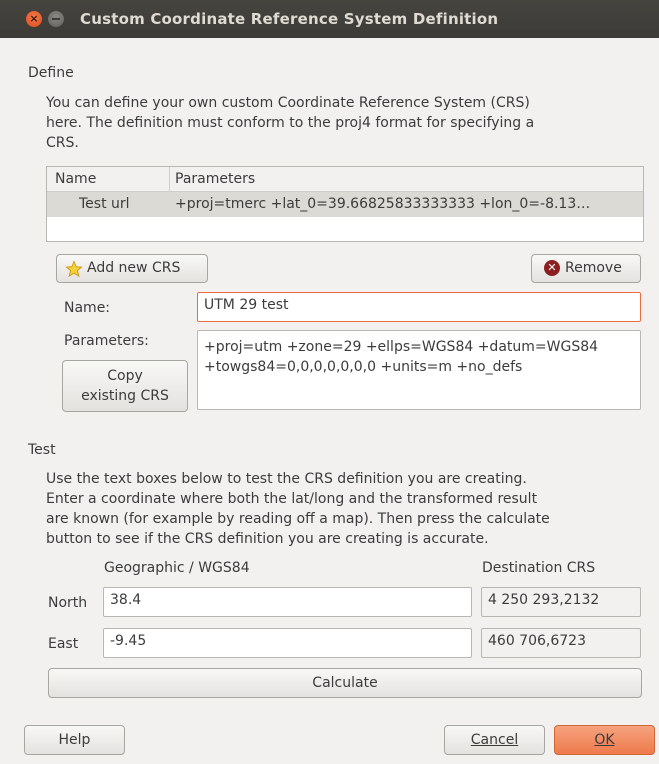 The image size is (659, 764). I want to click on ok-button: OK, so click(604, 740).